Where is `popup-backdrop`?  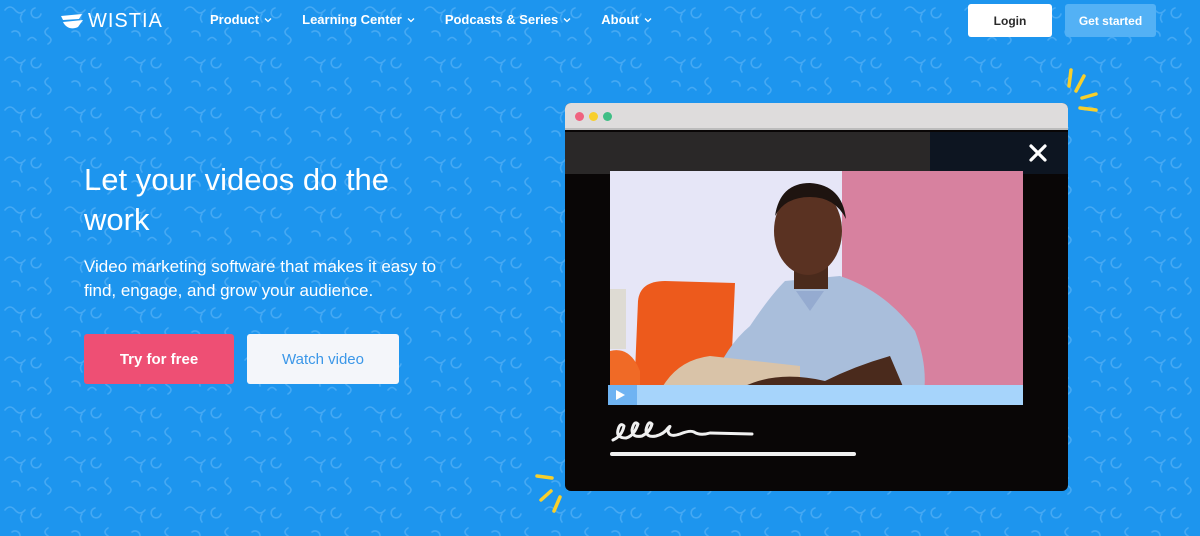
popup-backdrop is located at coordinates (747, 153).